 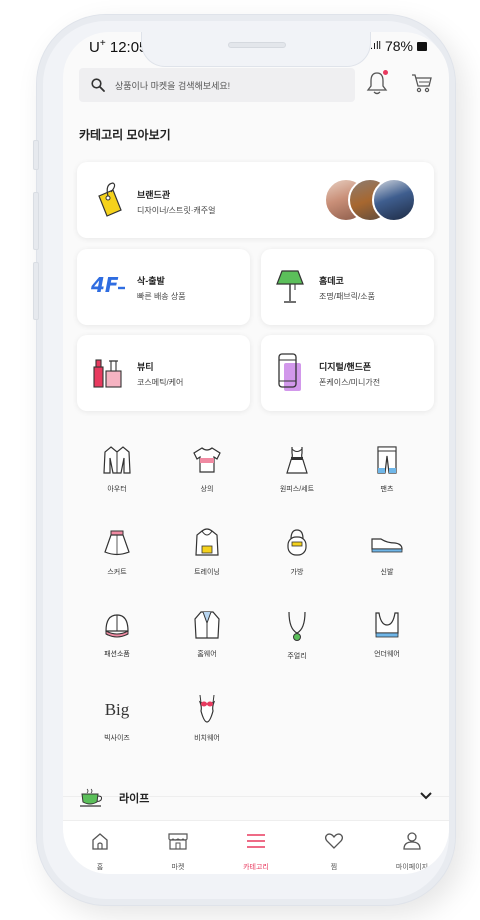 What do you see at coordinates (334, 851) in the screenshot?
I see `tab-wishlist: 찜` at bounding box center [334, 851].